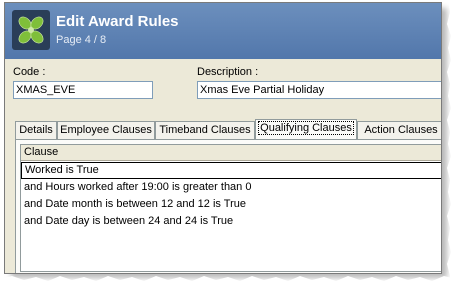 Image resolution: width=456 pixels, height=286 pixels. What do you see at coordinates (205, 130) in the screenshot?
I see `tab-timeband-clauses: Timeband Clauses` at bounding box center [205, 130].